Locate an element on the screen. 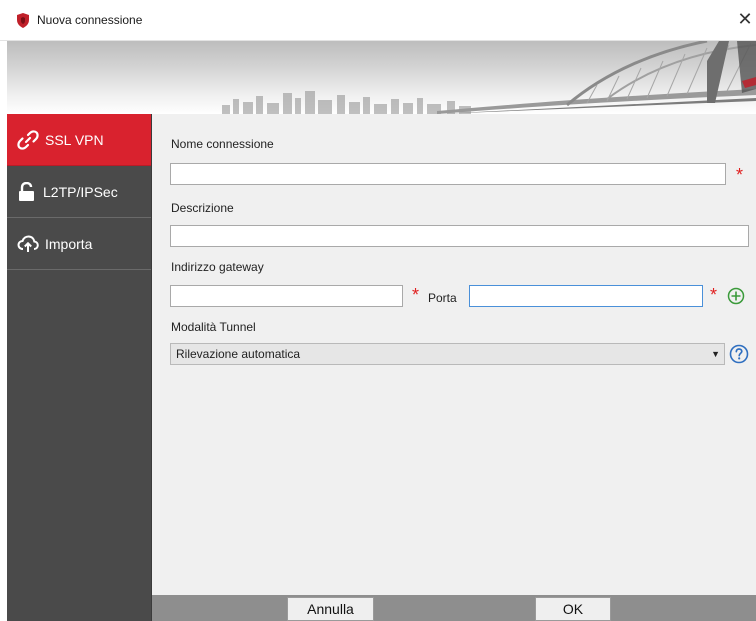 This screenshot has width=756, height=621. close-icon: ✕ is located at coordinates (745, 19).